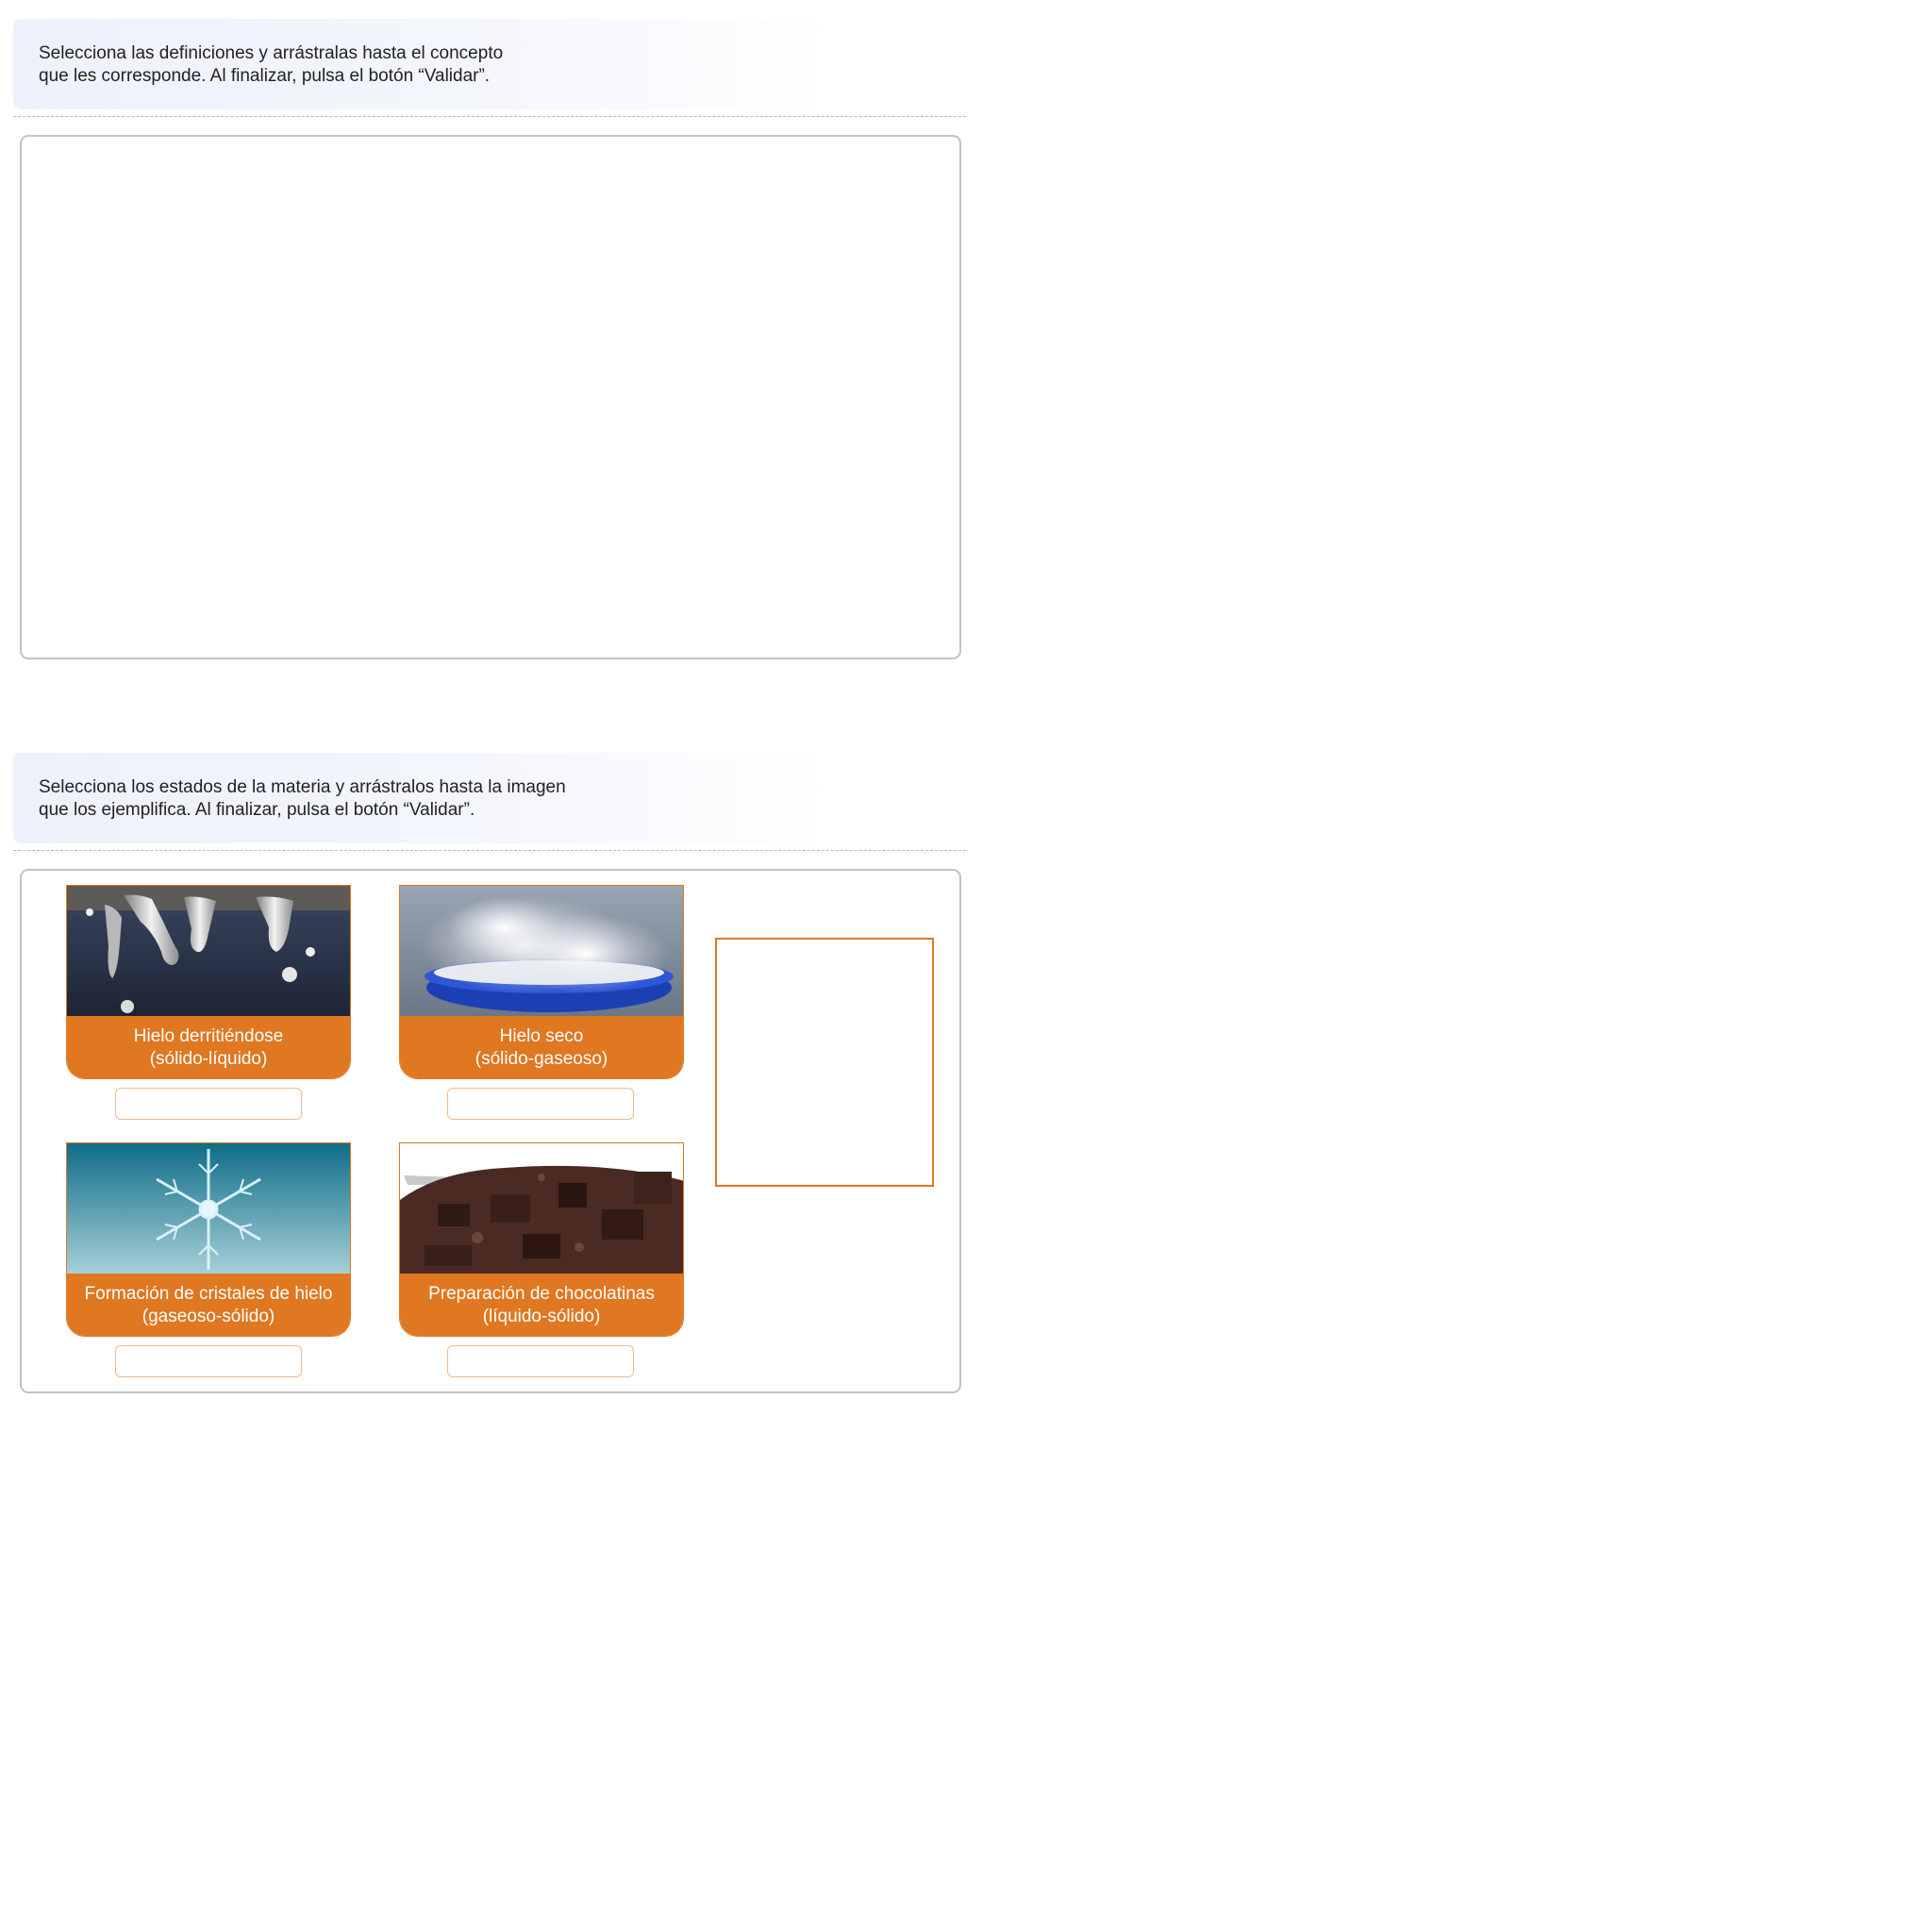 This screenshot has width=1932, height=1932. I want to click on image-card: Hielo derritiéndose (sólido-líquido), so click(209, 982).